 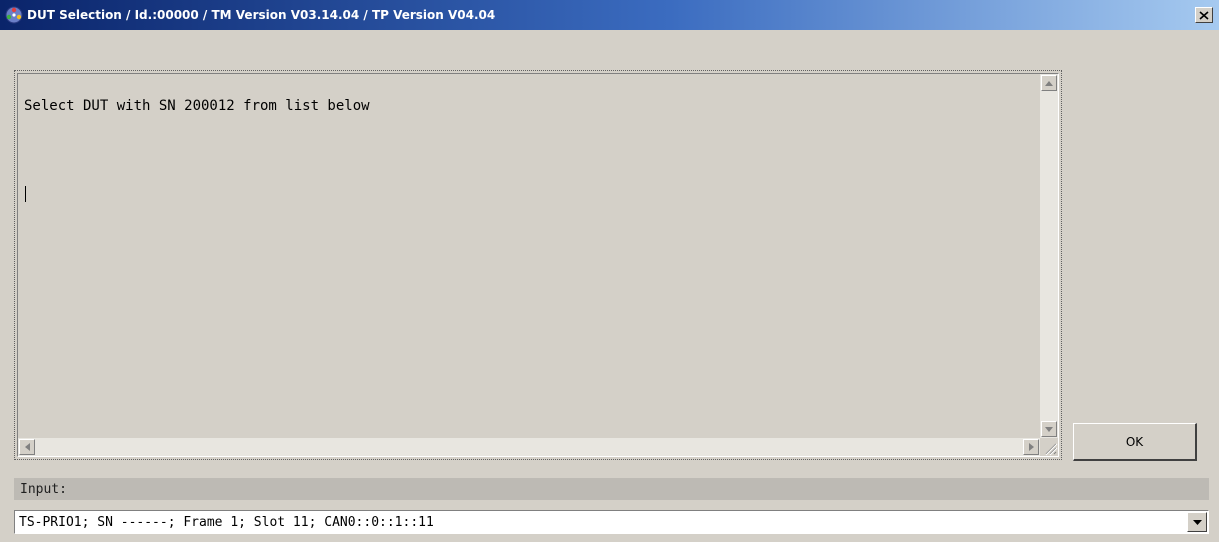 What do you see at coordinates (14, 15) in the screenshot?
I see `app-logo-icon` at bounding box center [14, 15].